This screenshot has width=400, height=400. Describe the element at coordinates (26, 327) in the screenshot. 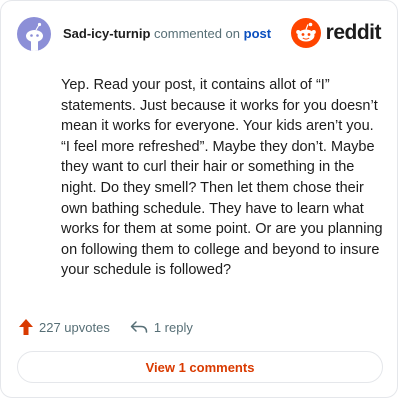

I see `upvote-arrow-icon` at that location.